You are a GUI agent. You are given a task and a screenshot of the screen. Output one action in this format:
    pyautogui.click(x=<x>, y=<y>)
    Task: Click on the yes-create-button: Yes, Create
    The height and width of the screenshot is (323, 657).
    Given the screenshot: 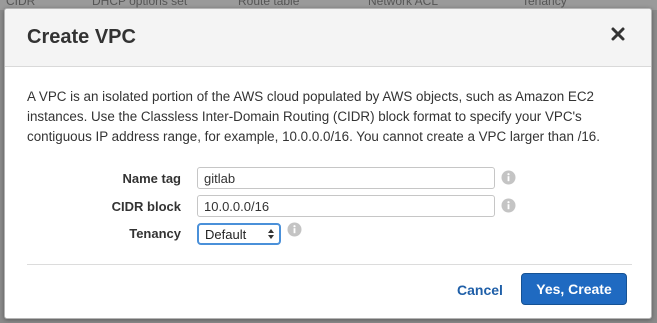 What is the action you would take?
    pyautogui.click(x=574, y=289)
    